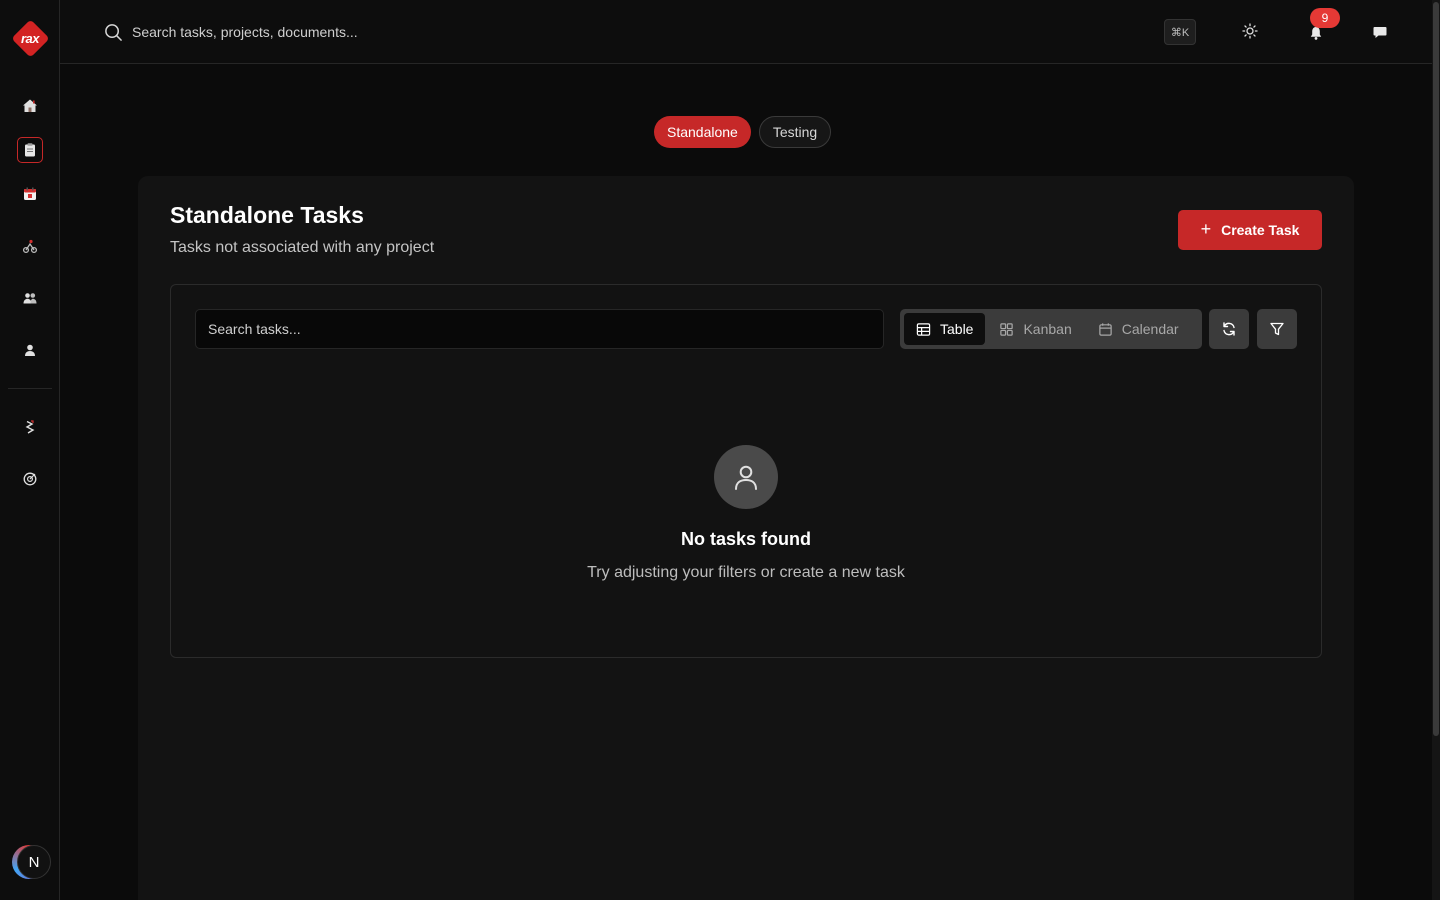 The image size is (1440, 900). Describe the element at coordinates (1206, 229) in the screenshot. I see `plus-icon: +` at that location.